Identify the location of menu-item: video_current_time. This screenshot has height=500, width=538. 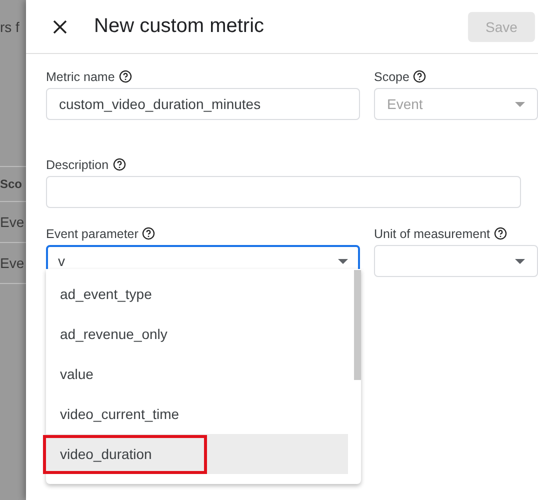
(197, 414).